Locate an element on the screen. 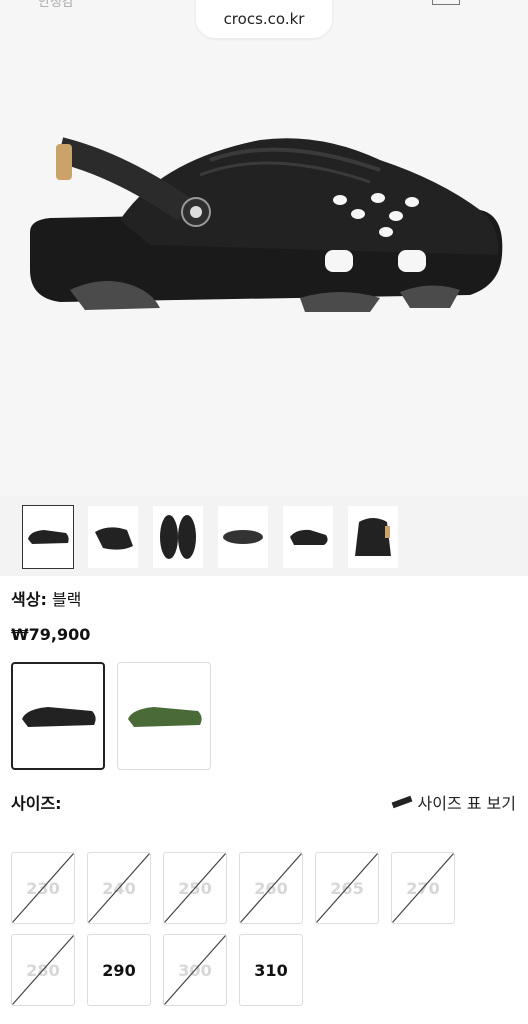  size-guide-text: 사이즈 표 보기 is located at coordinates (467, 803).